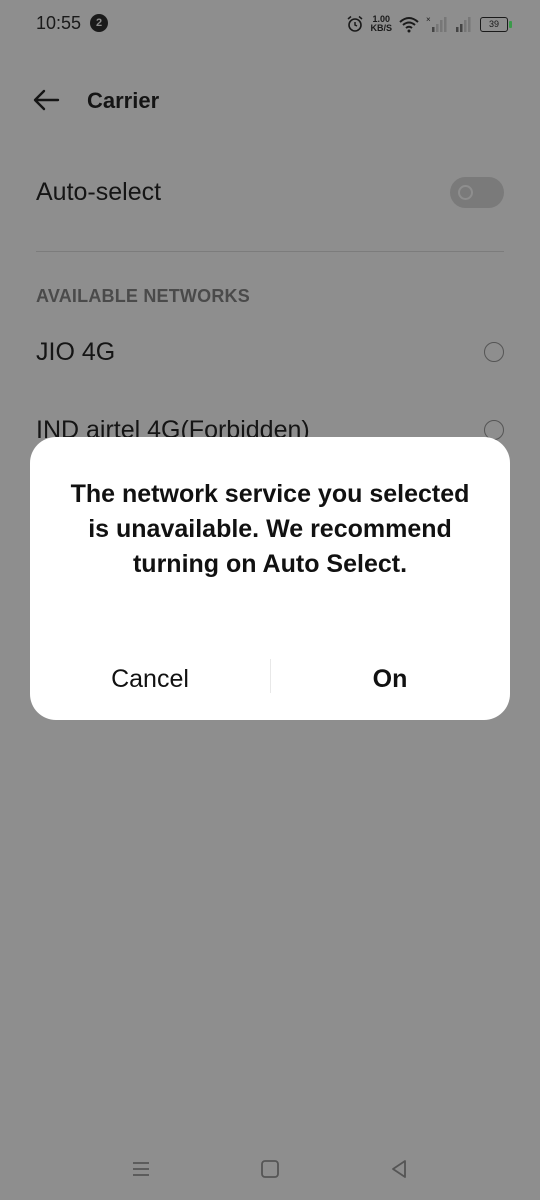 This screenshot has width=540, height=1200. Describe the element at coordinates (465, 192) in the screenshot. I see `toggle-knob` at that location.